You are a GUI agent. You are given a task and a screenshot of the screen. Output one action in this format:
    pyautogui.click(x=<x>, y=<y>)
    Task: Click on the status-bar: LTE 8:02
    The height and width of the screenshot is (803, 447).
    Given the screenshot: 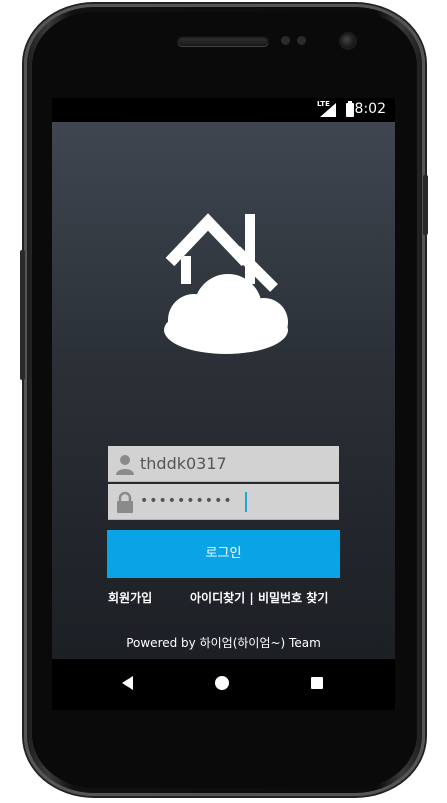 What is the action you would take?
    pyautogui.click(x=223, y=110)
    